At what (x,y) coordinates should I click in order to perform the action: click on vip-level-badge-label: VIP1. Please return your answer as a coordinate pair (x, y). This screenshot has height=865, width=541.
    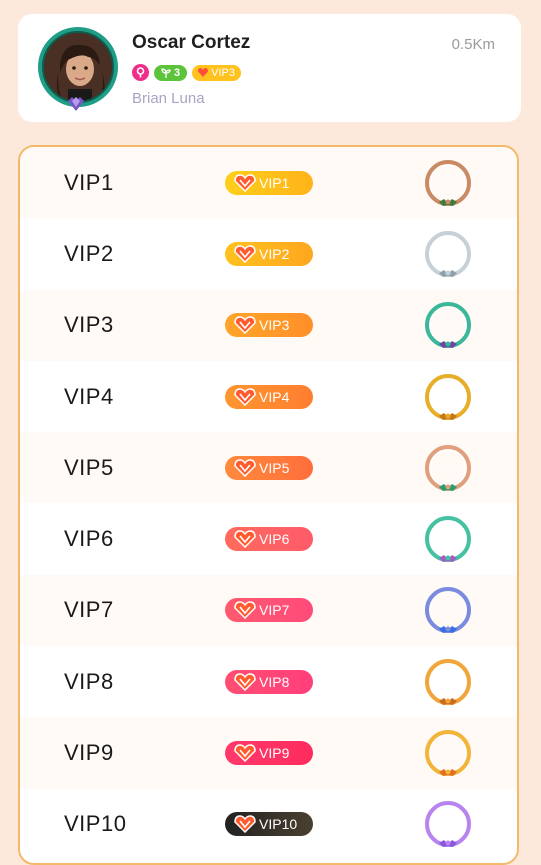
    Looking at the image, I should click on (274, 182).